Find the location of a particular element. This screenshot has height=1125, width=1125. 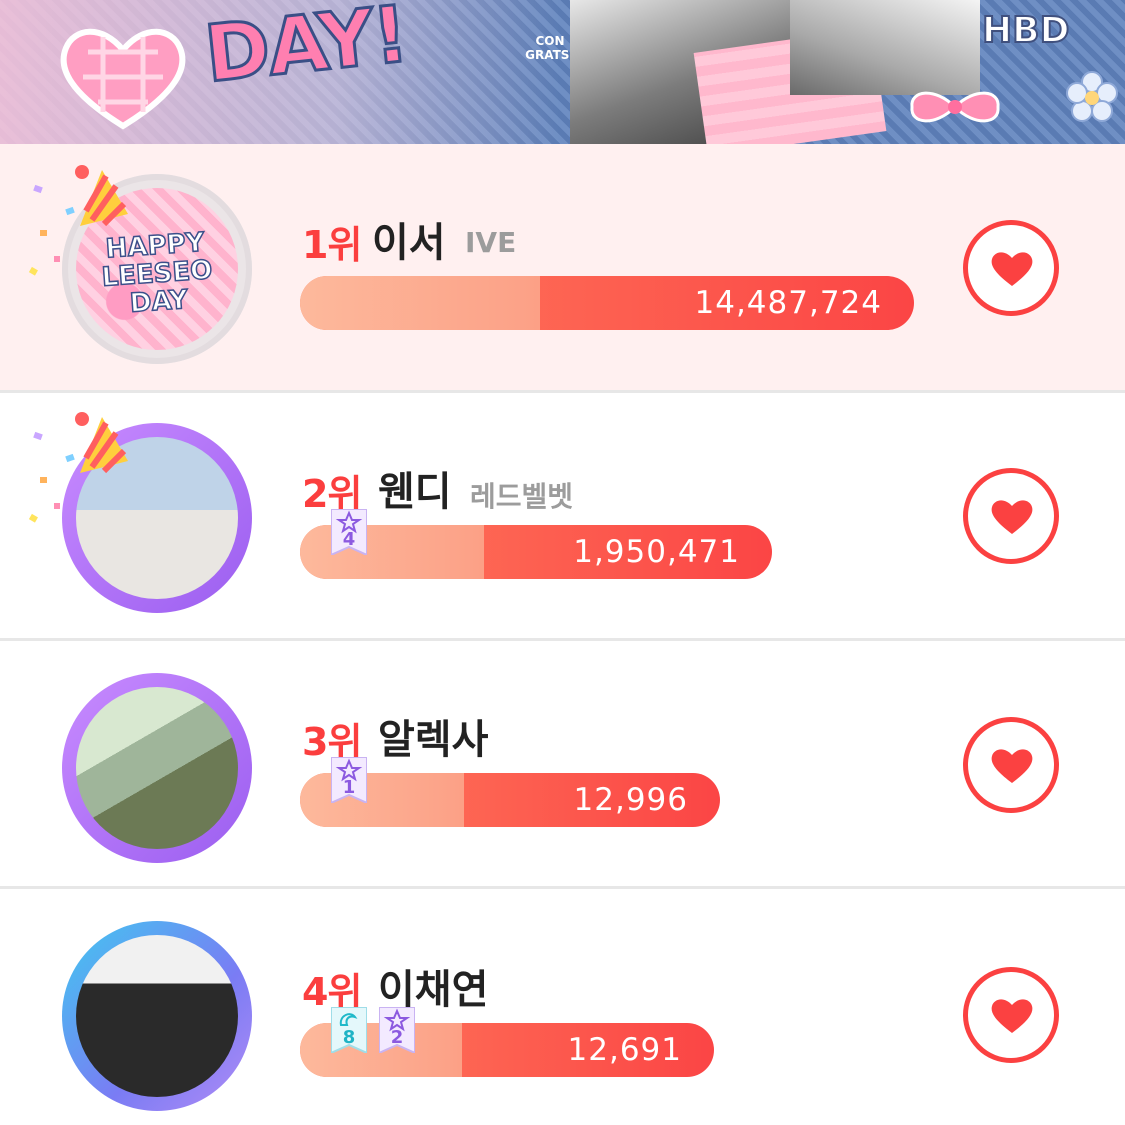

vote-count: 12,996 is located at coordinates (630, 800).